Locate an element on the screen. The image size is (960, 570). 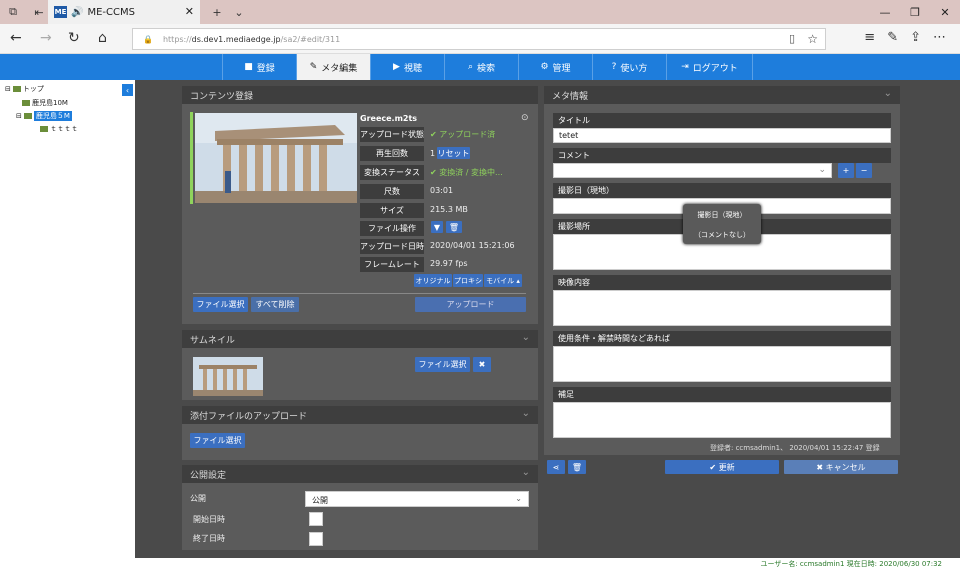
update-button: ✔ 更新 is located at coordinates (722, 467).